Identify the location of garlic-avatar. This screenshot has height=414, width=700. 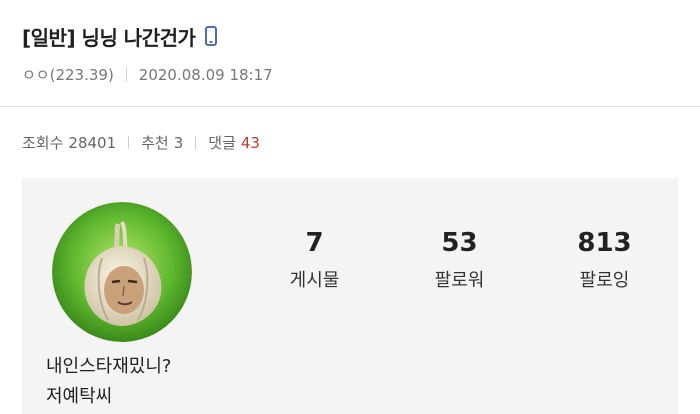
(122, 272).